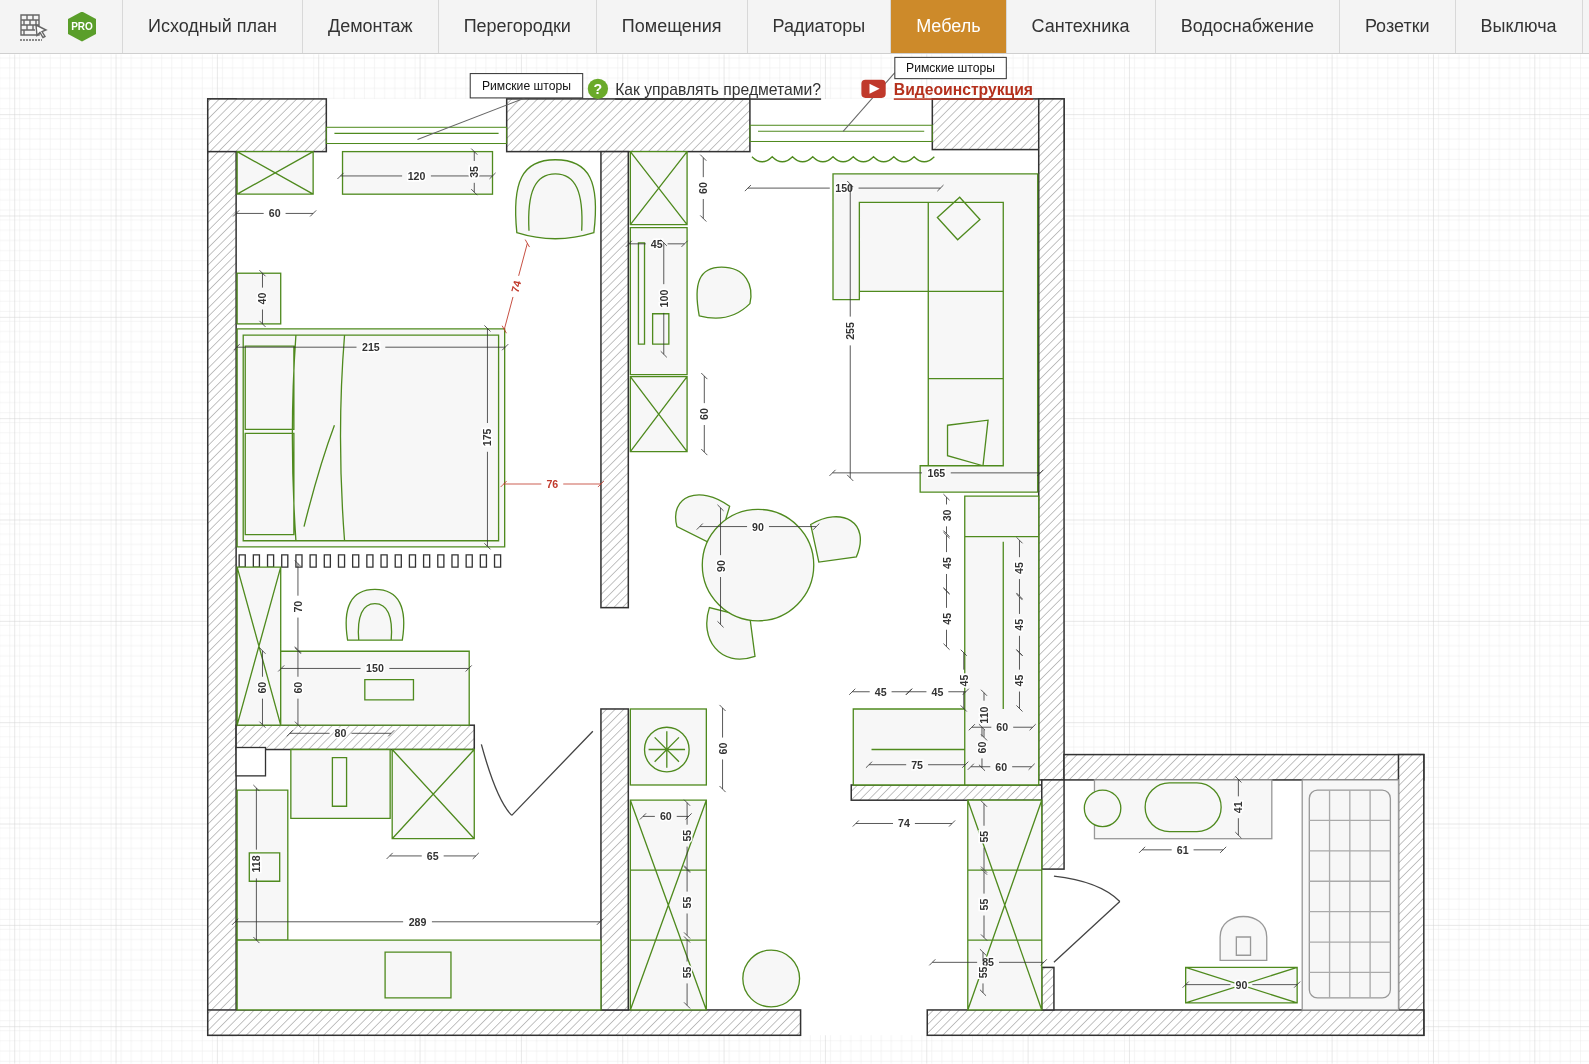 The width and height of the screenshot is (1589, 1064). I want to click on dimension-label: 289, so click(417, 921).